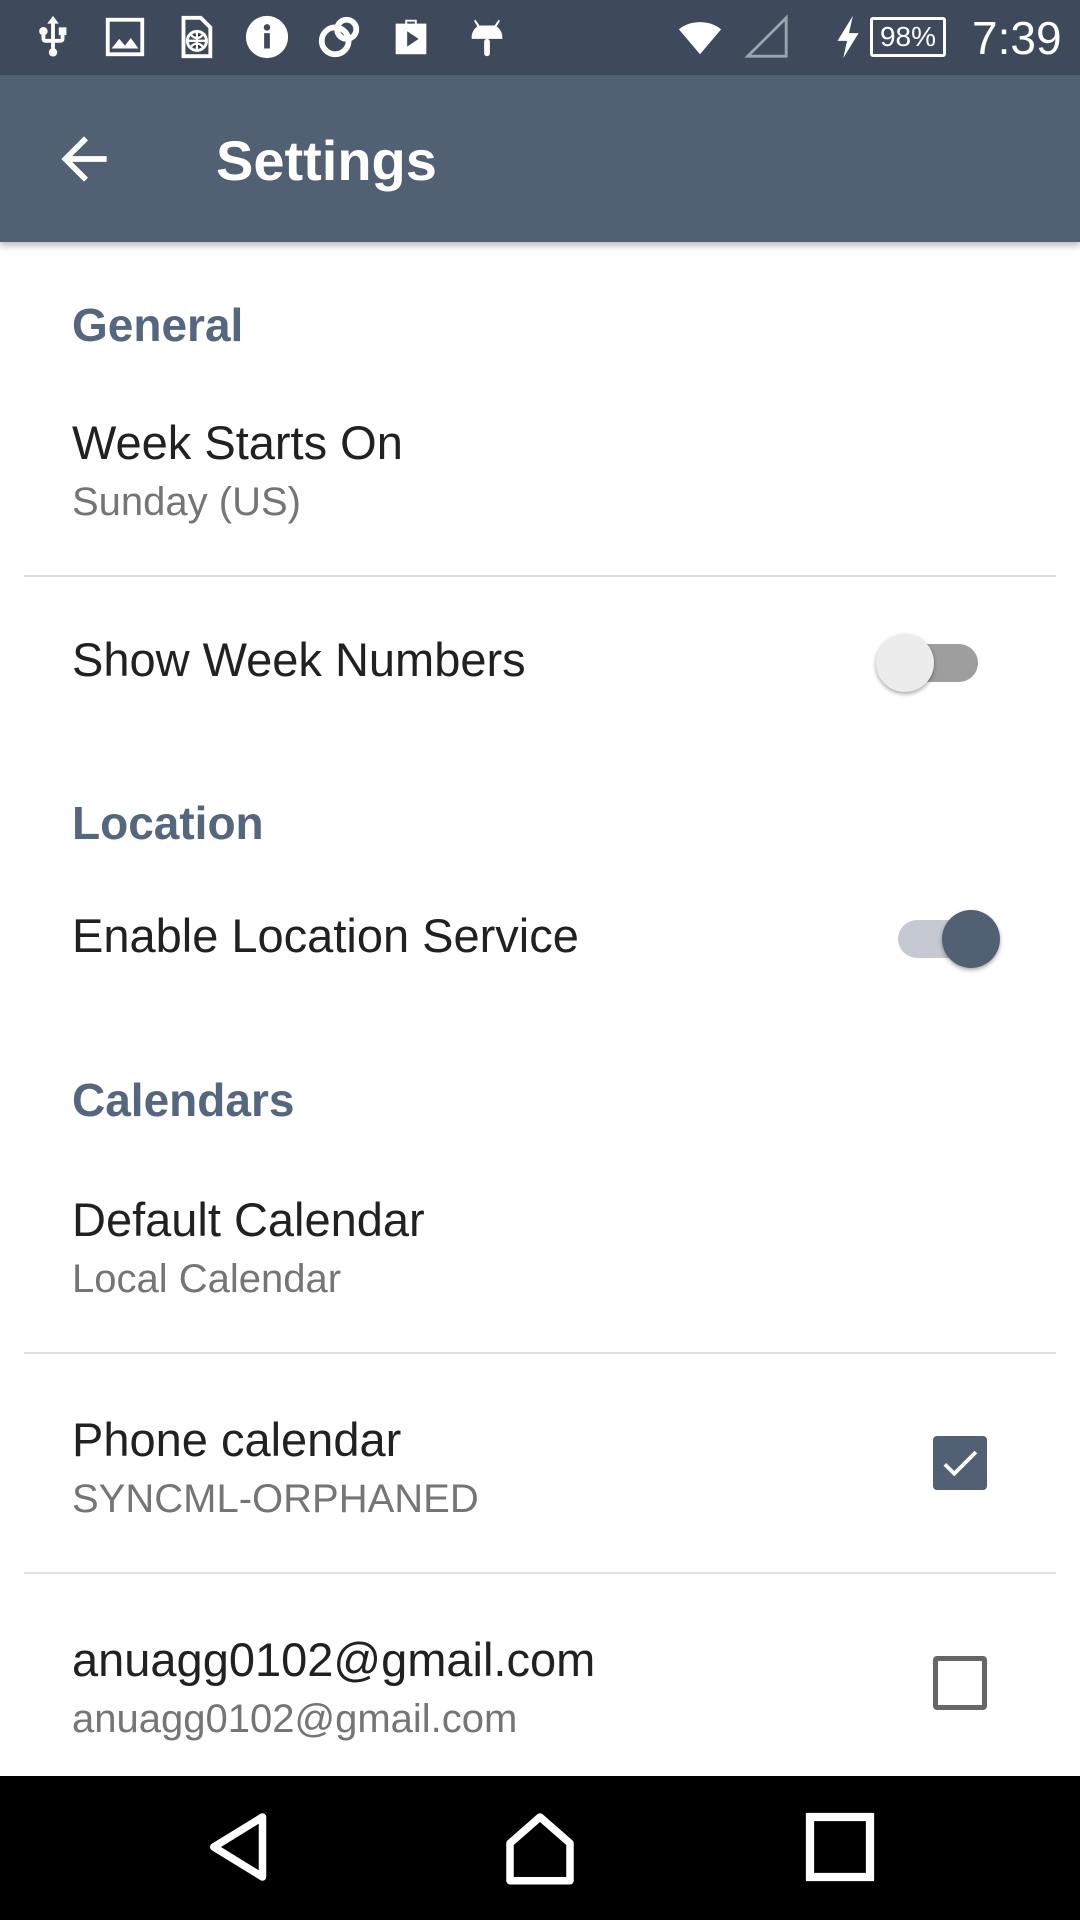 Image resolution: width=1080 pixels, height=1920 pixels. What do you see at coordinates (197, 37) in the screenshot?
I see `sim-globe-icon` at bounding box center [197, 37].